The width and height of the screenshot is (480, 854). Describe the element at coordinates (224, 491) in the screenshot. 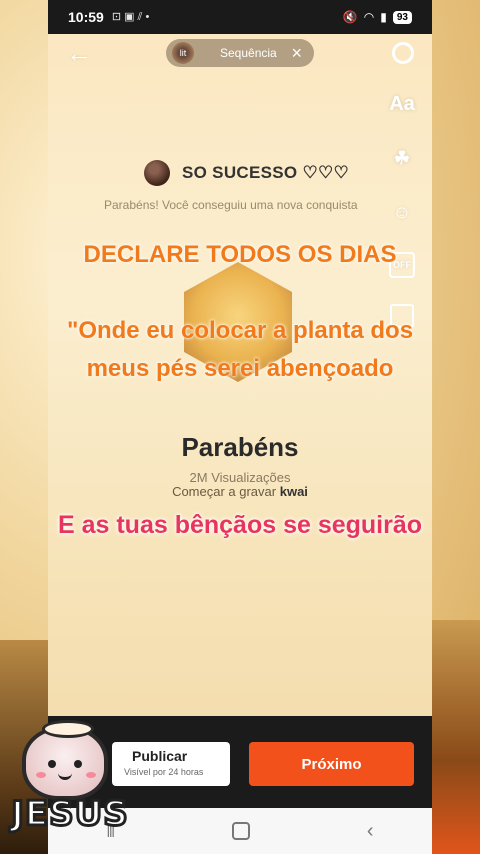

I see `record-text: Começar a gravar` at that location.